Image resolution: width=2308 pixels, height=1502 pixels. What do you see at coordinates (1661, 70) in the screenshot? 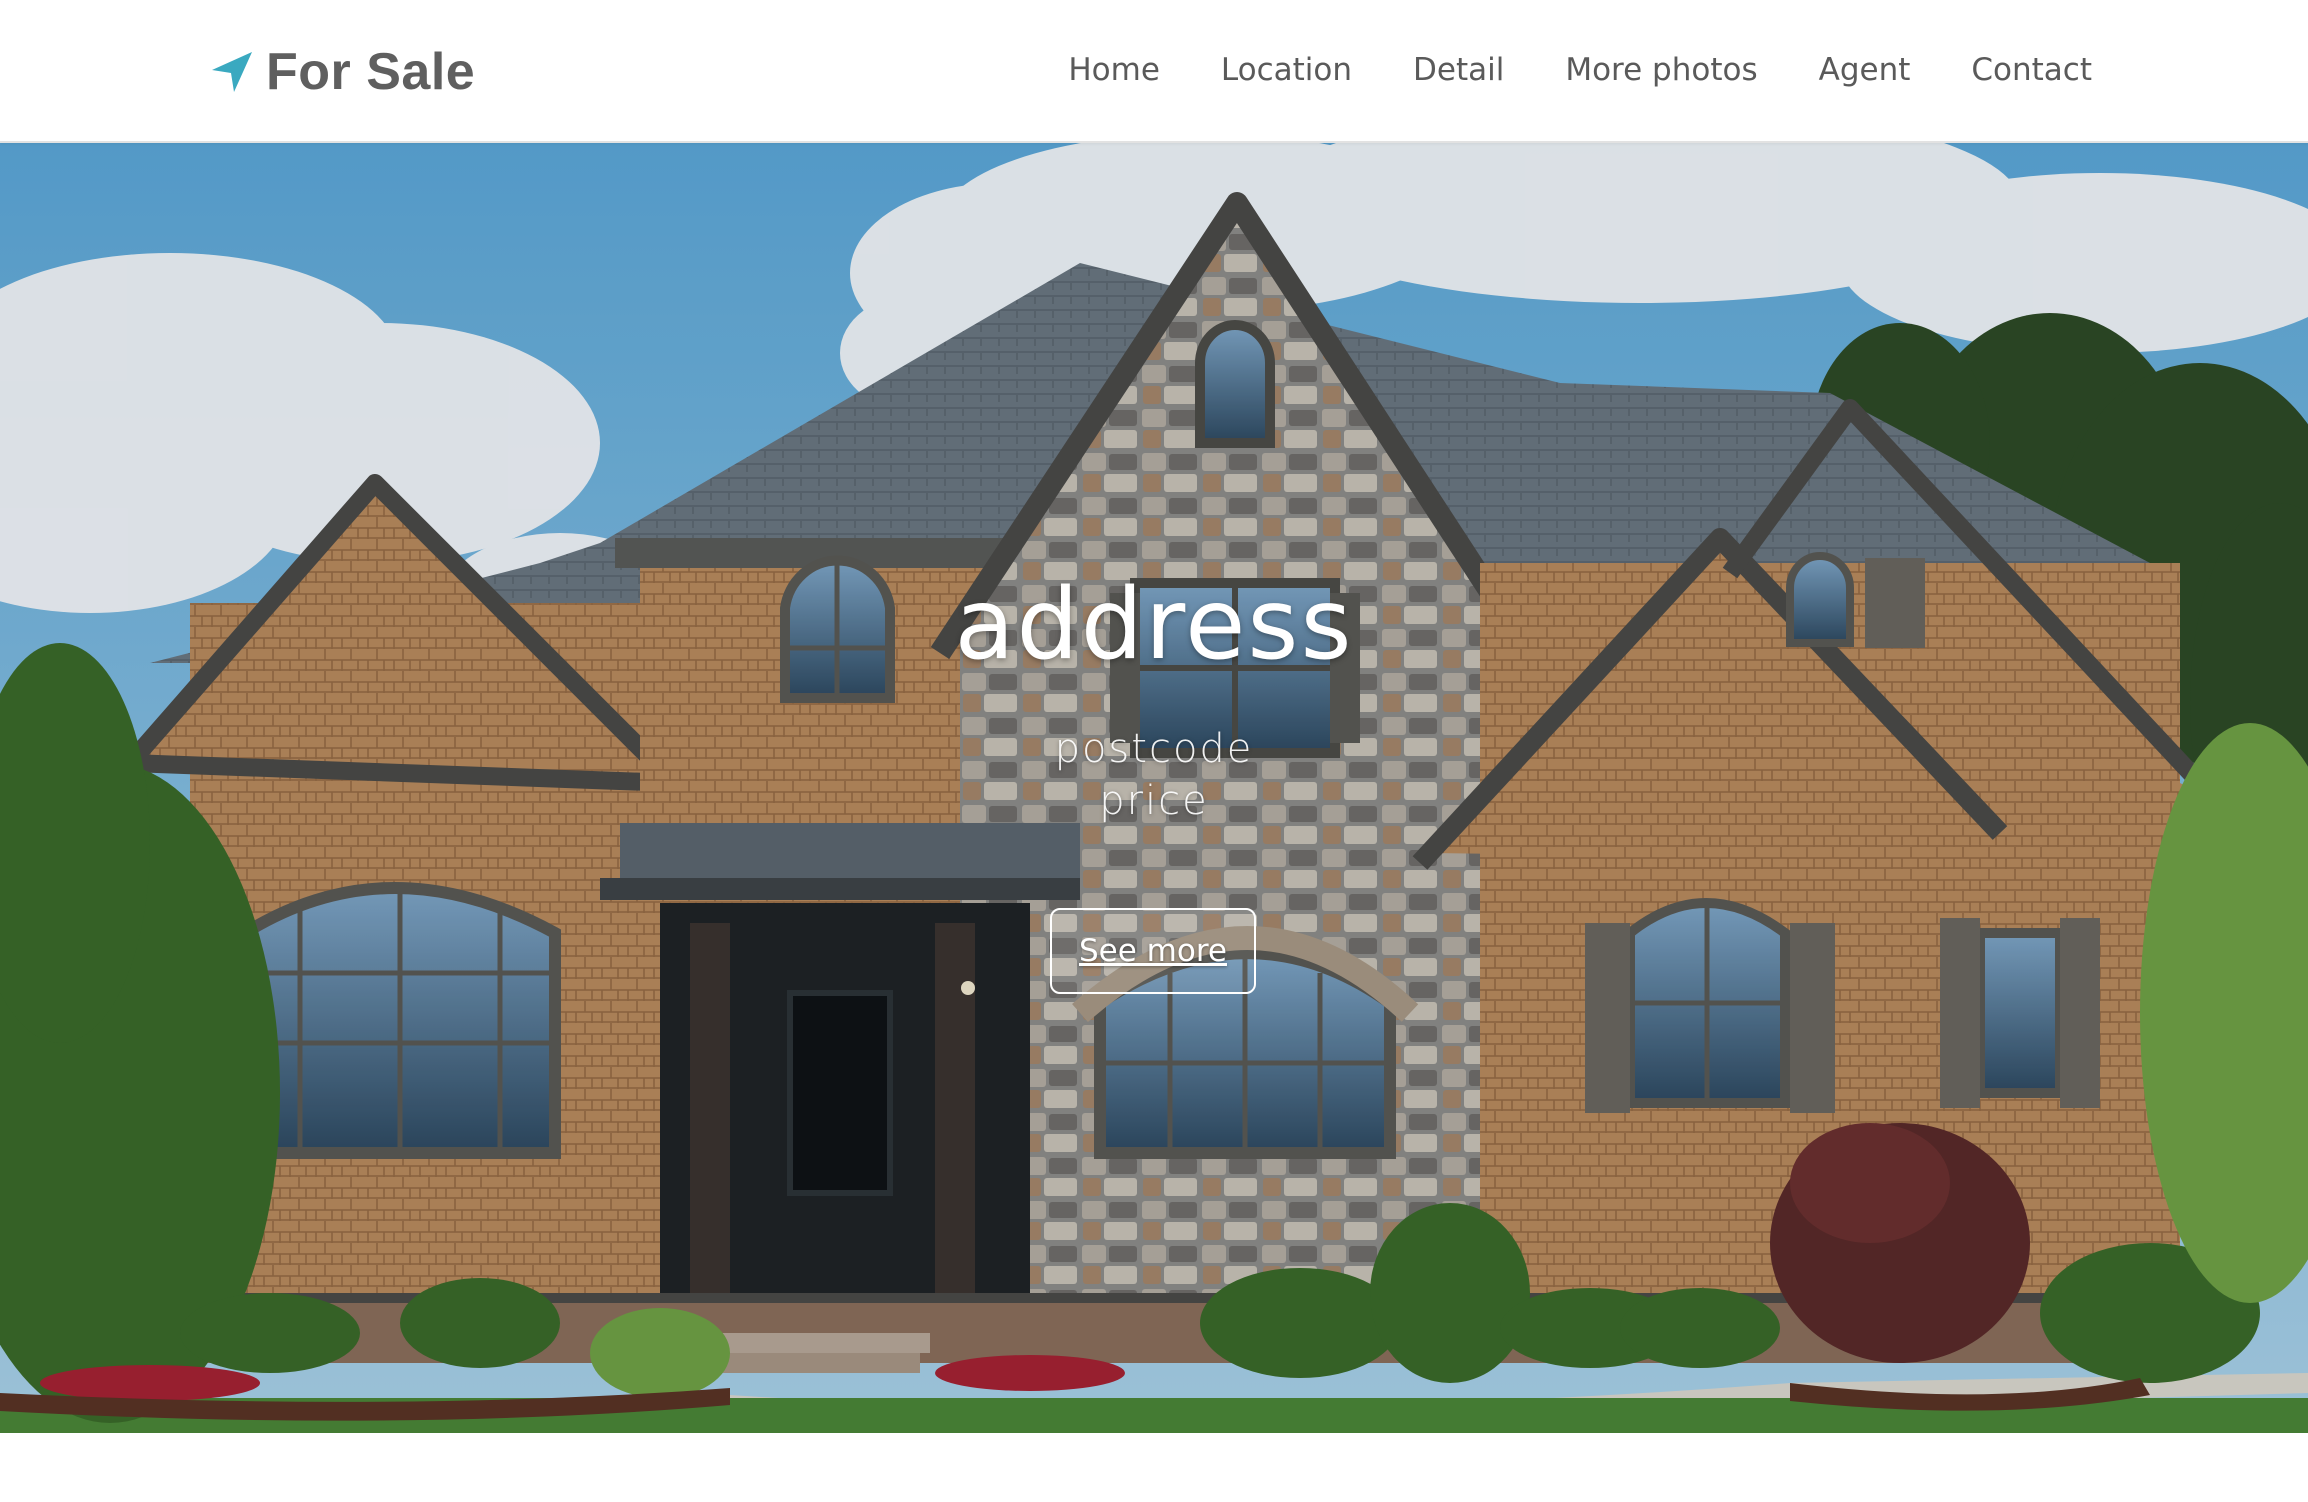
I see `nav-link-more-photos: More photos` at bounding box center [1661, 70].